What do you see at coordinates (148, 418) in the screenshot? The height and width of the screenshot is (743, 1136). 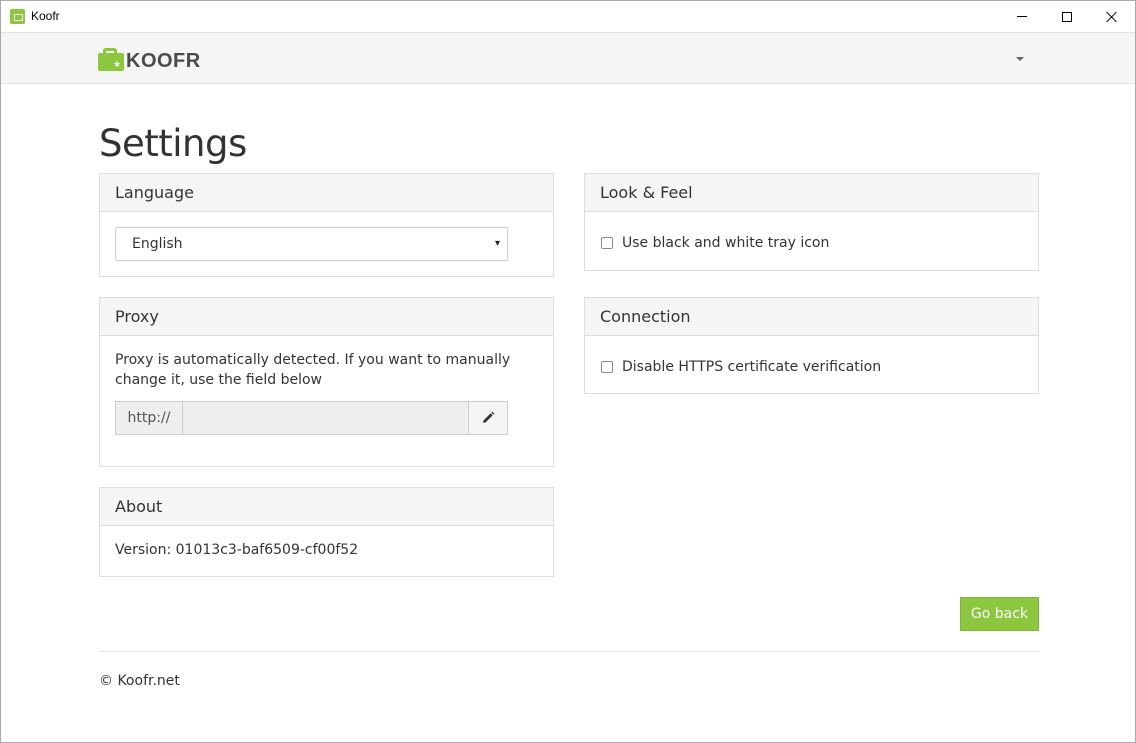 I see `proxy-prefix: http://` at bounding box center [148, 418].